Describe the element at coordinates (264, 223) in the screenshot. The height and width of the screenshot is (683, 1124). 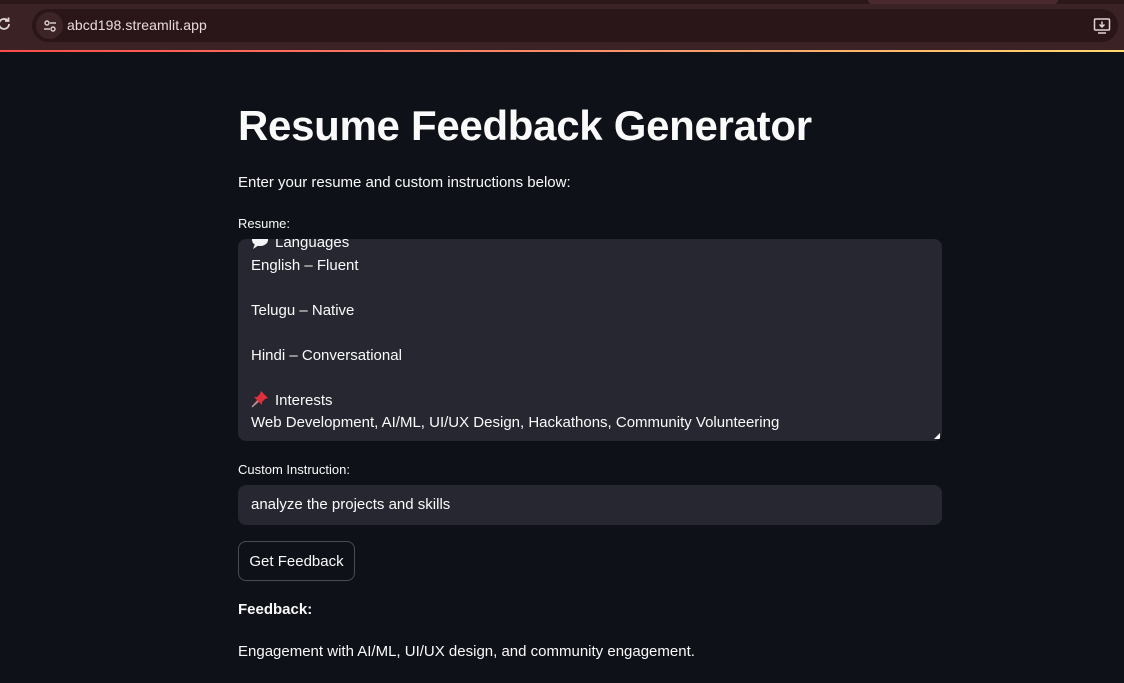
I see `resume-label: Resume:` at that location.